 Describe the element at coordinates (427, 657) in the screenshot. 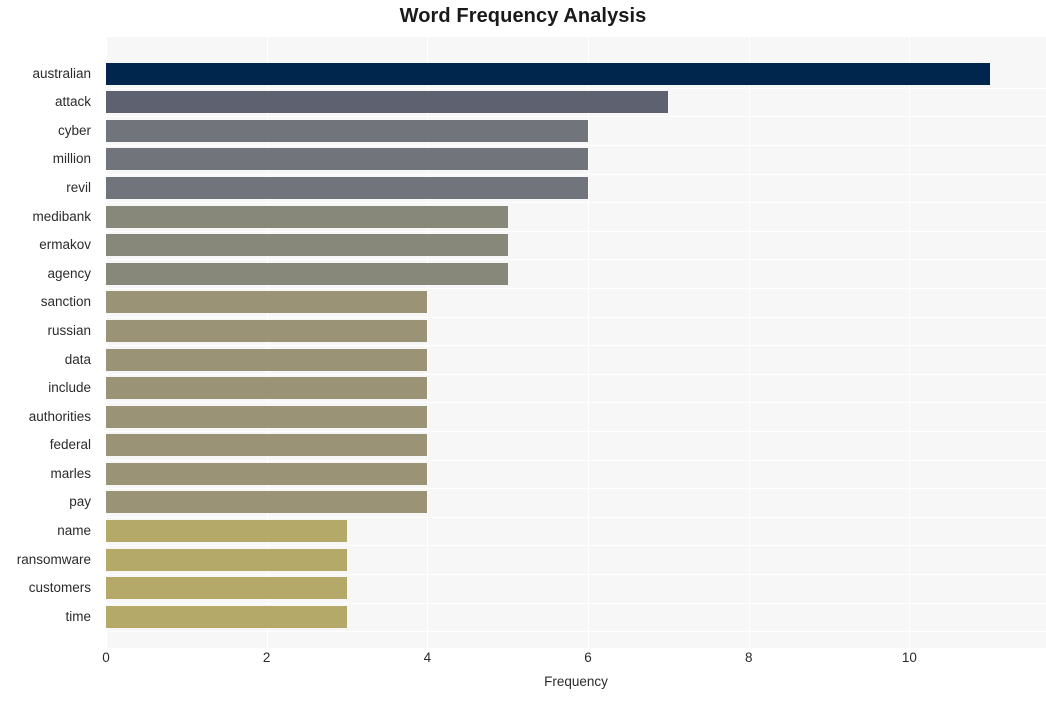

I see `x-tick-label: 4` at that location.